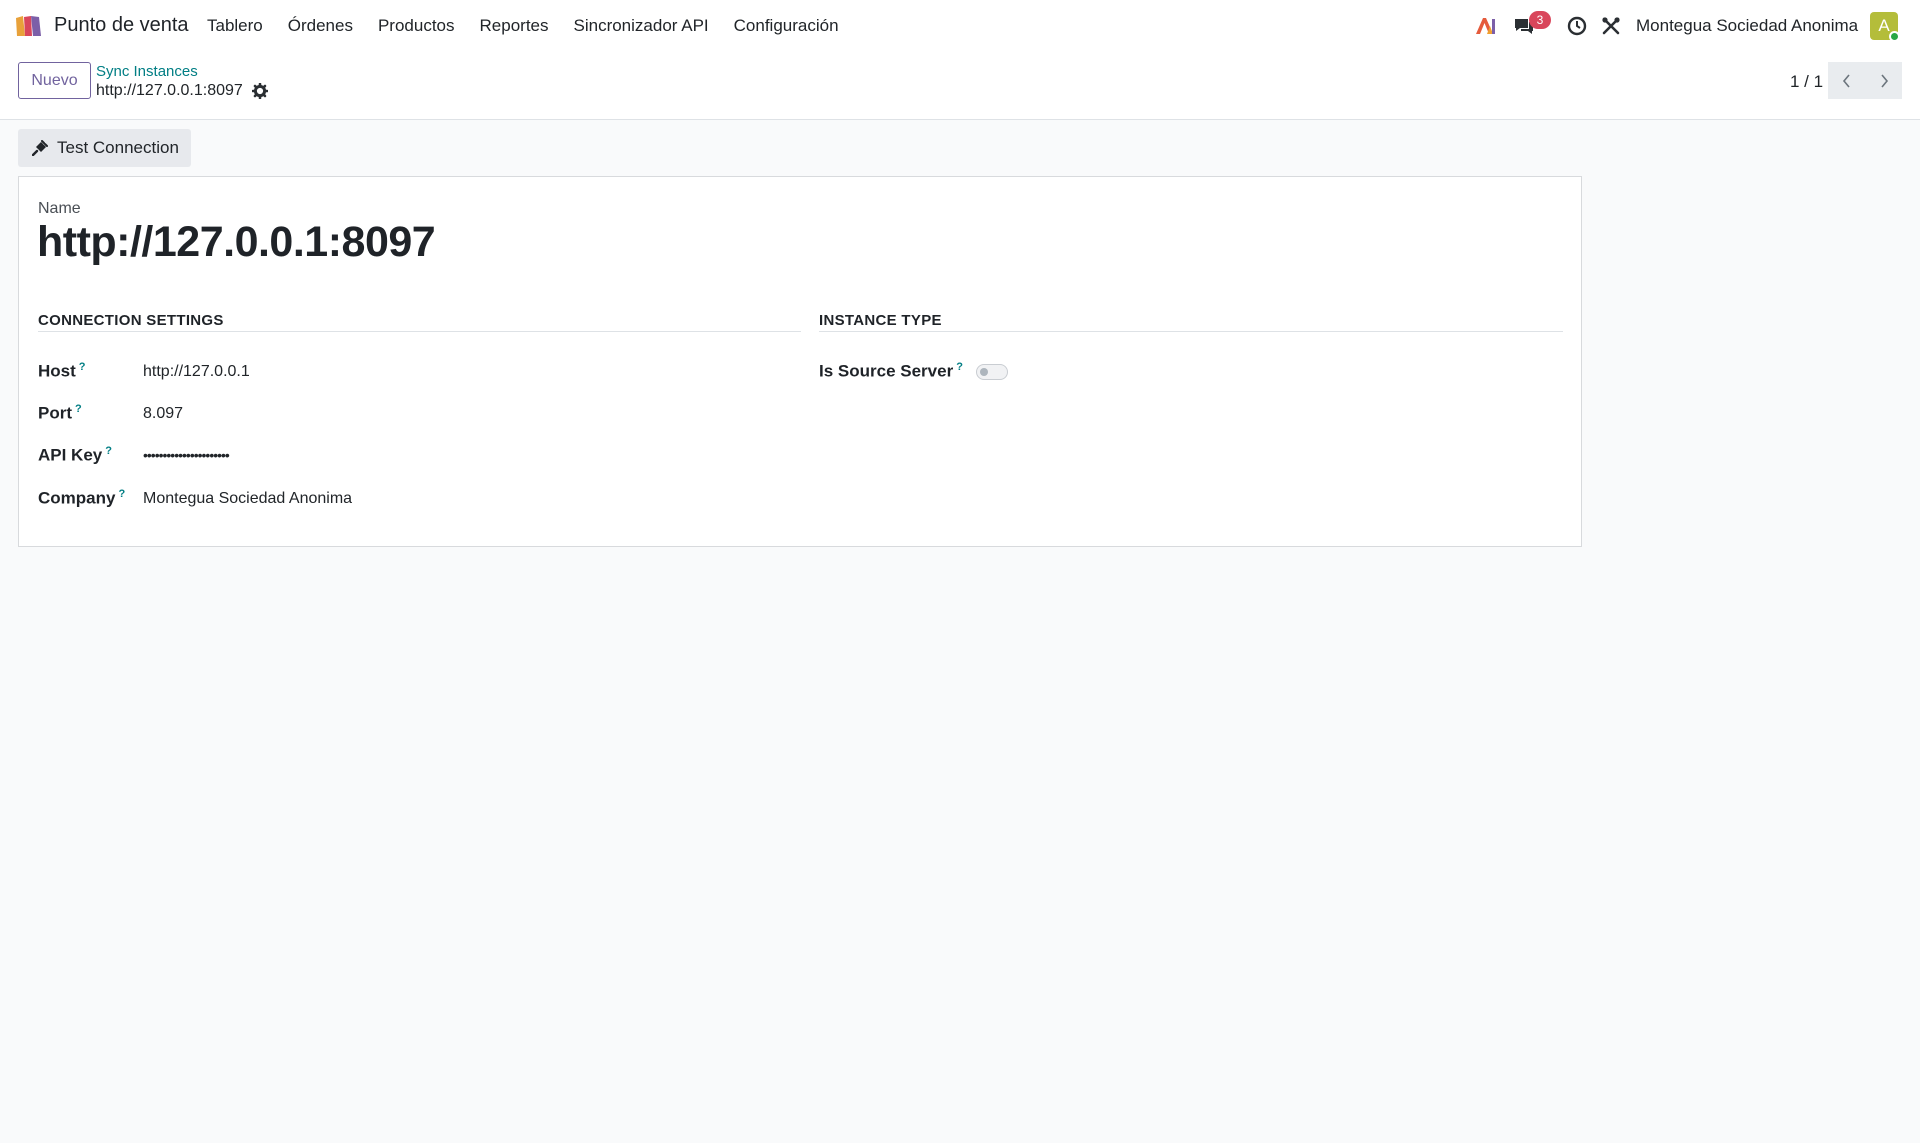  I want to click on menu-item-ordenes: Órdenes, so click(320, 26).